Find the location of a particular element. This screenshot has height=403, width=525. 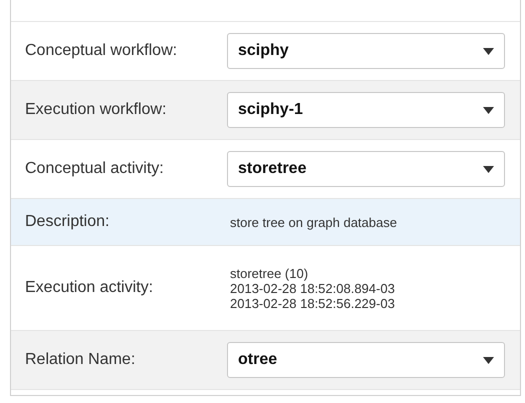

value-text: store tree on graph database is located at coordinates (313, 222).